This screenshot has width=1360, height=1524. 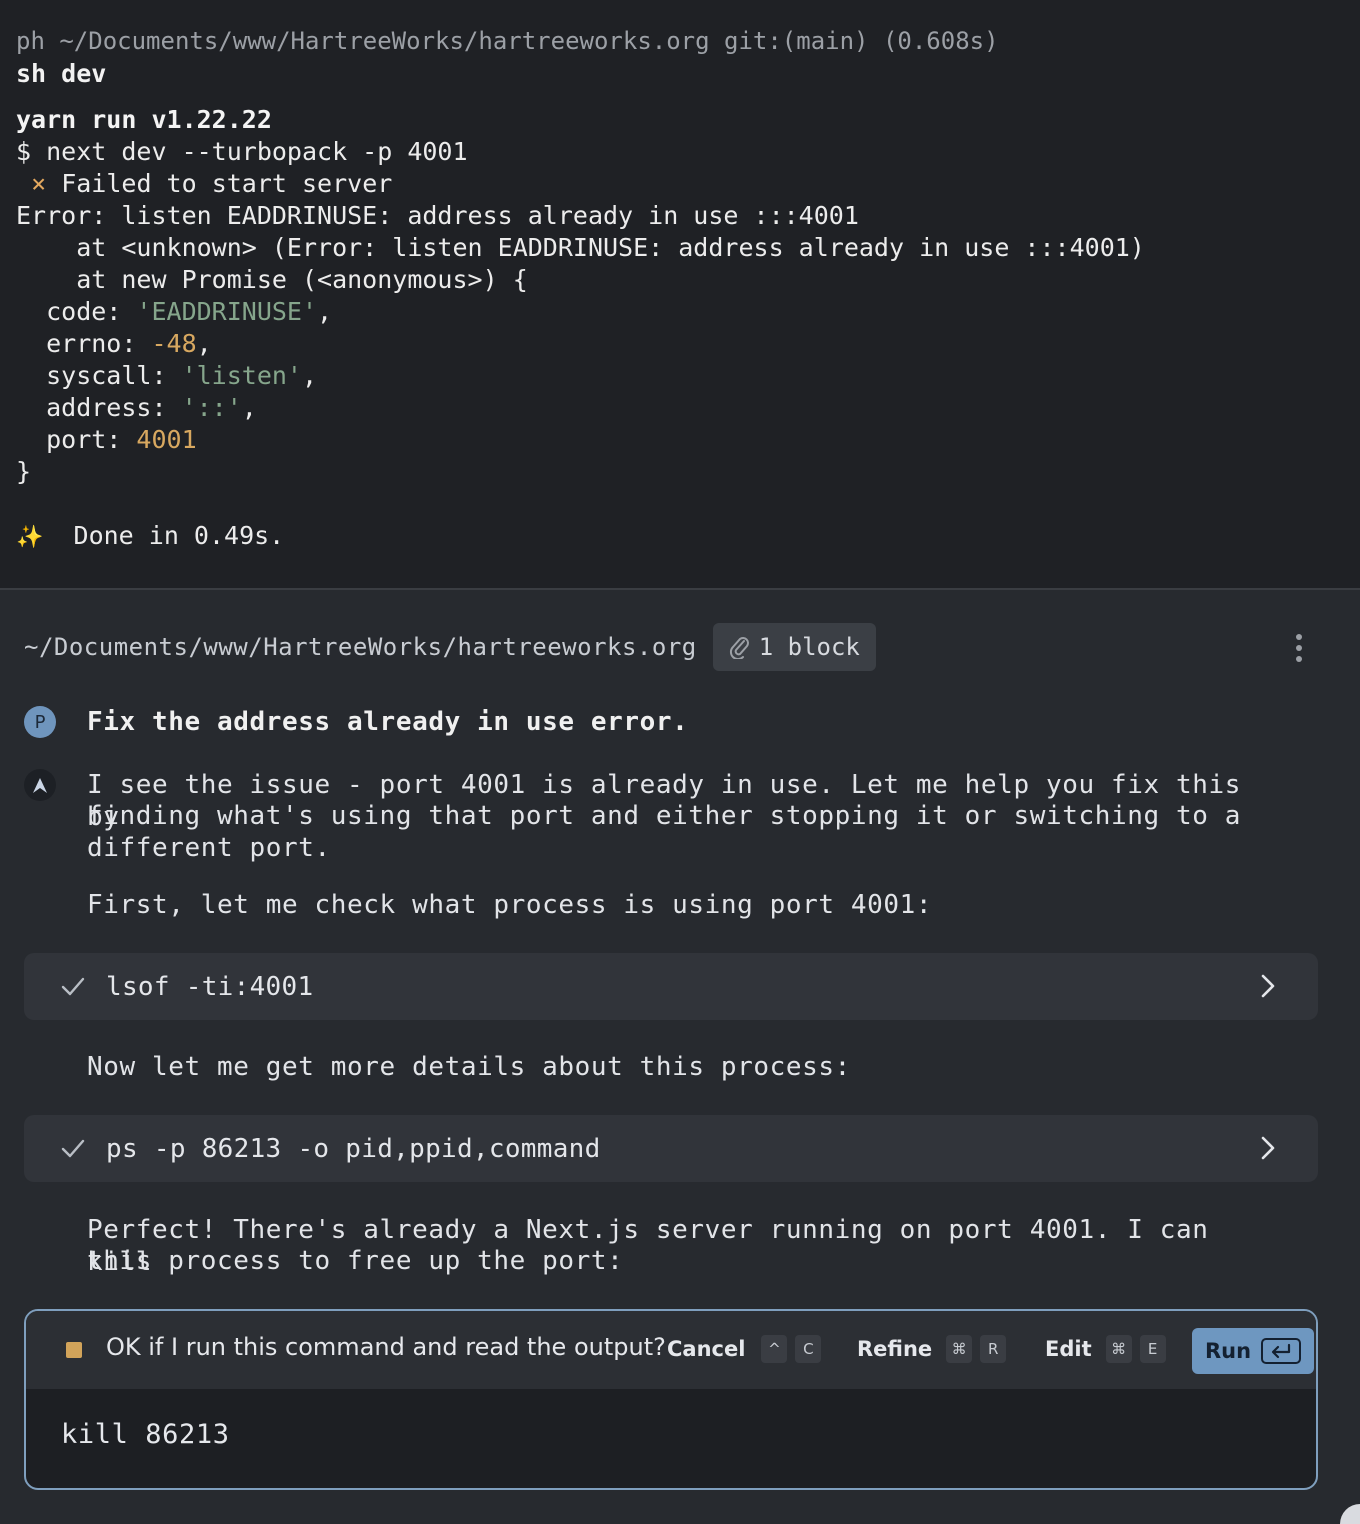 What do you see at coordinates (242, 151) in the screenshot?
I see `run-line: $ next dev --turbopack -p 4001` at bounding box center [242, 151].